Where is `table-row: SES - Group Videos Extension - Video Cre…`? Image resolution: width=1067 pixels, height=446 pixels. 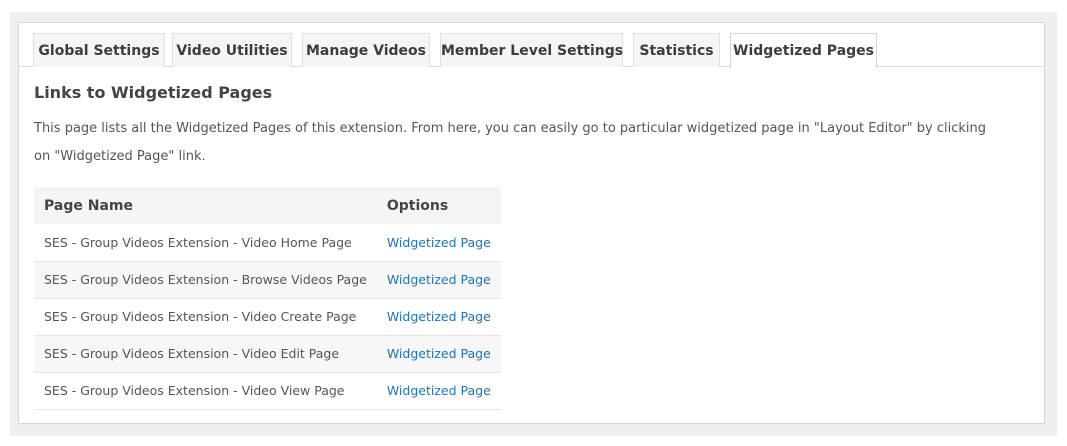 table-row: SES - Group Videos Extension - Video Cre… is located at coordinates (267, 317).